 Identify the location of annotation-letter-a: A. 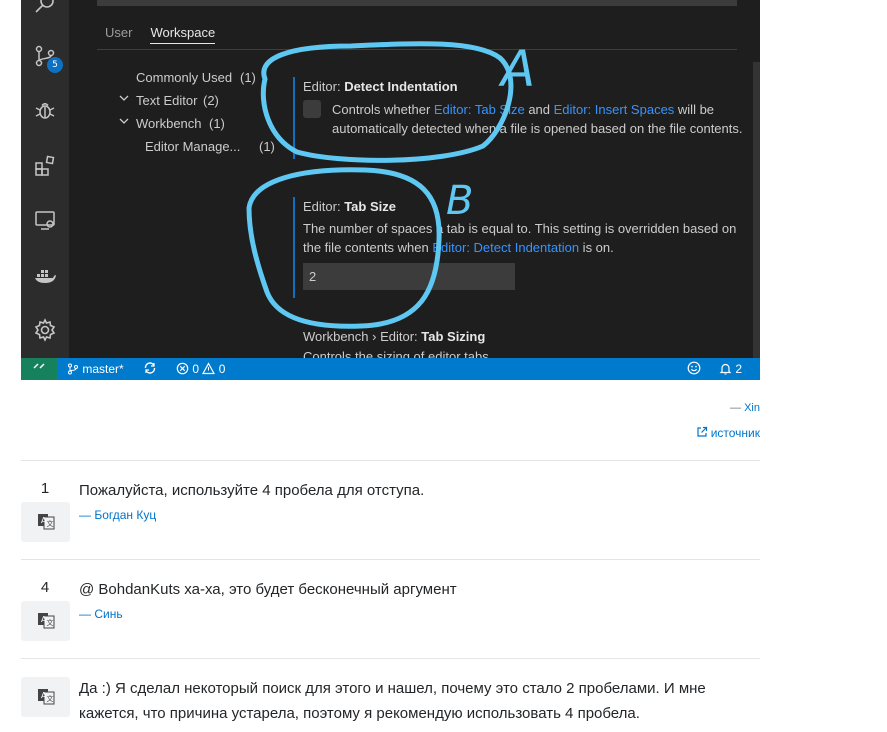
(516, 69).